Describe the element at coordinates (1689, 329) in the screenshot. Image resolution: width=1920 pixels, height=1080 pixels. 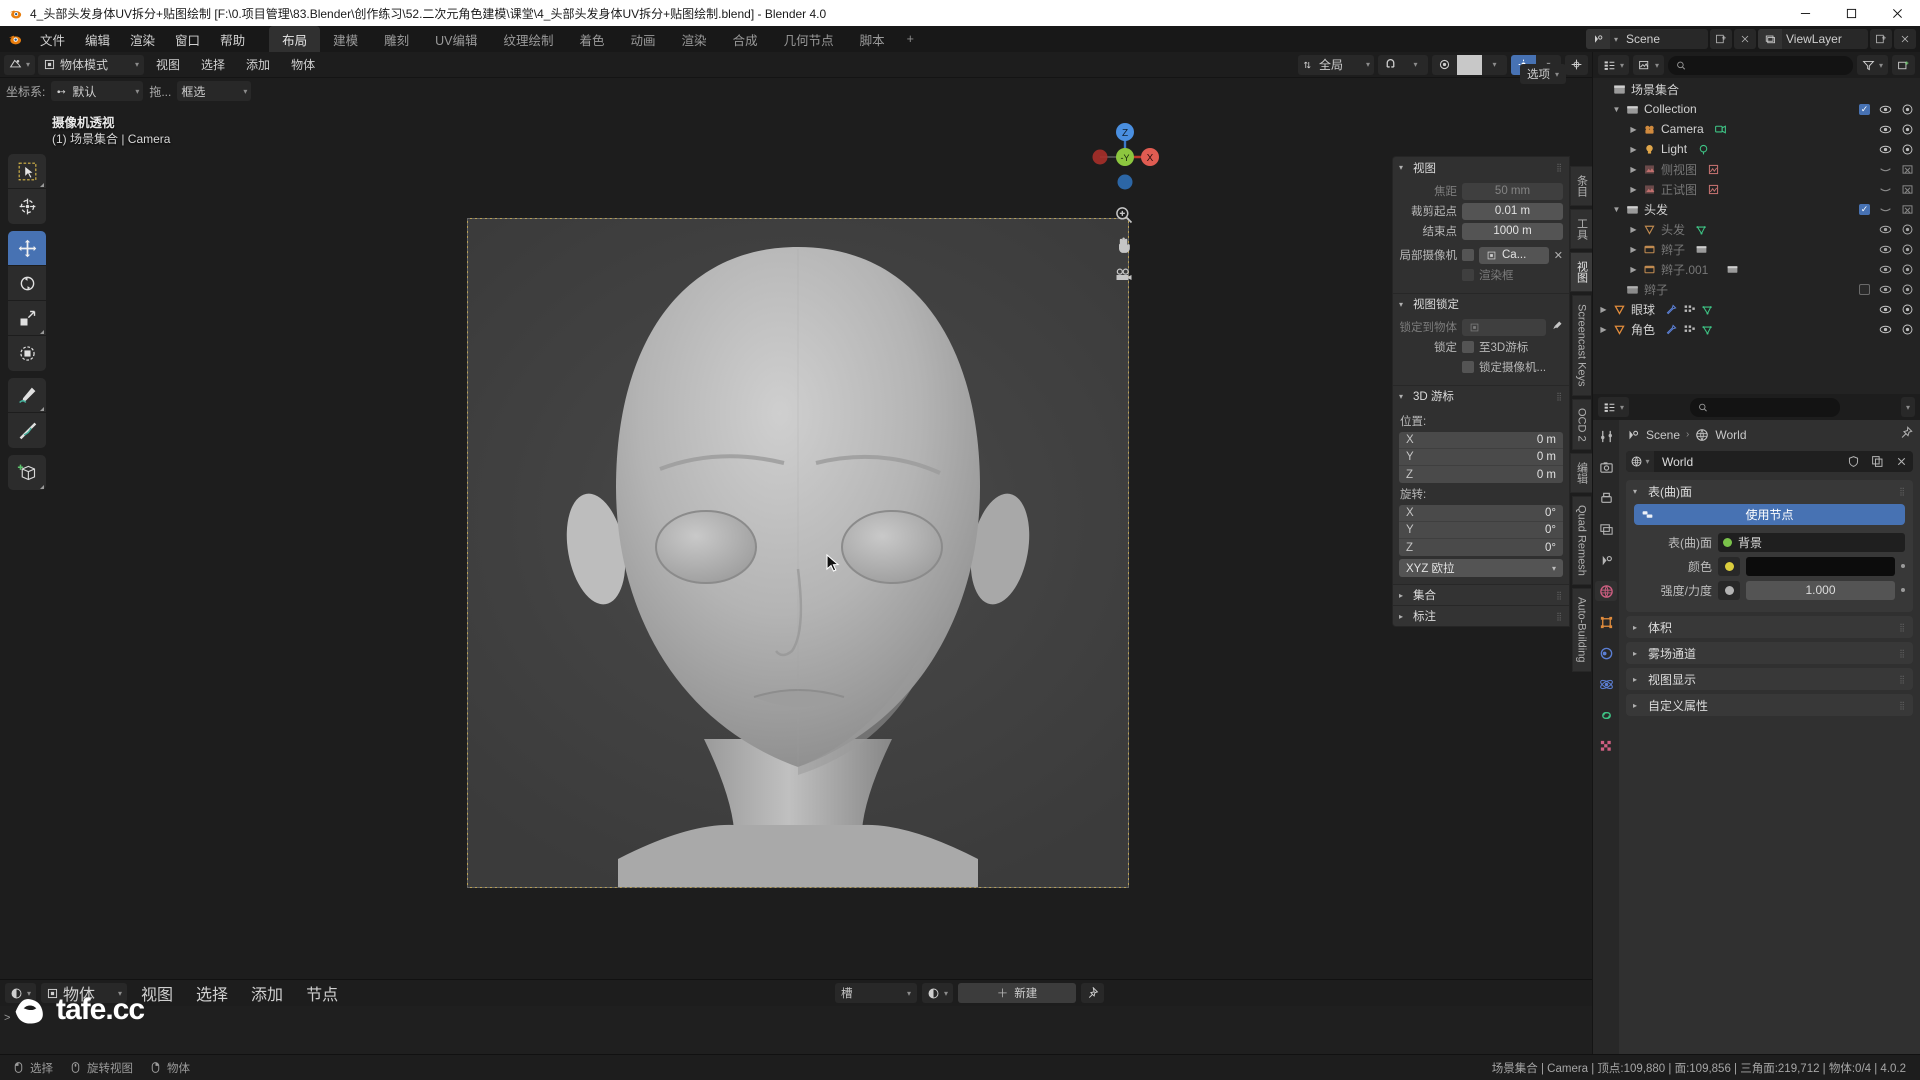
I see `particles-icon` at that location.